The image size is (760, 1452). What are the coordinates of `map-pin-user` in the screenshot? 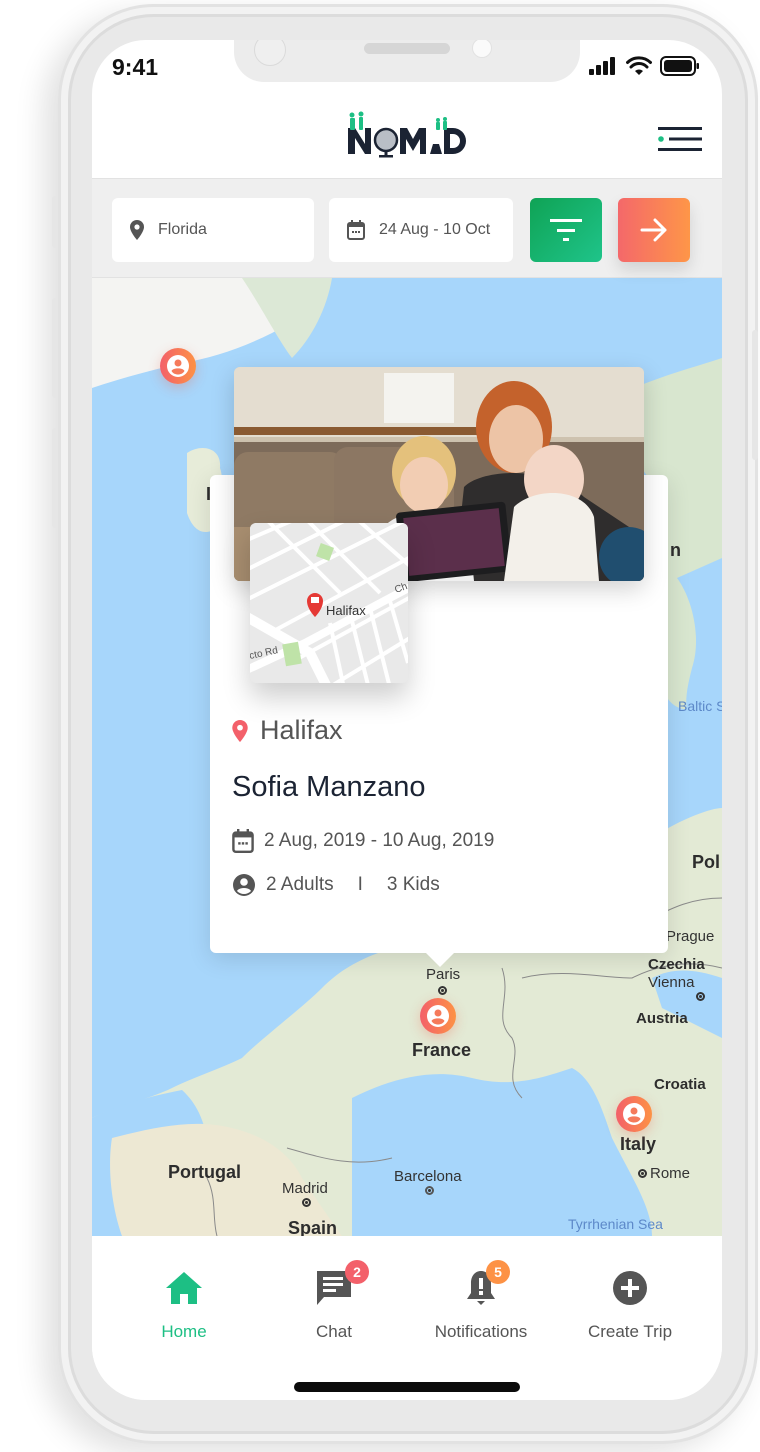 It's located at (178, 366).